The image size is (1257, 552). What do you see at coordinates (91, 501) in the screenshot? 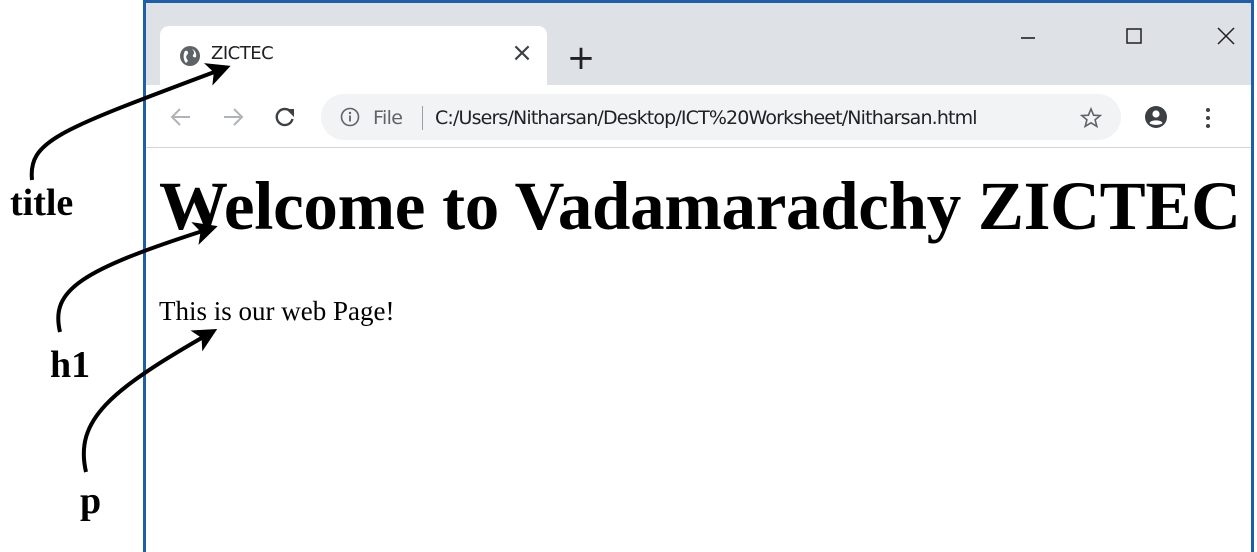
I see `annotation-p-label: p` at bounding box center [91, 501].